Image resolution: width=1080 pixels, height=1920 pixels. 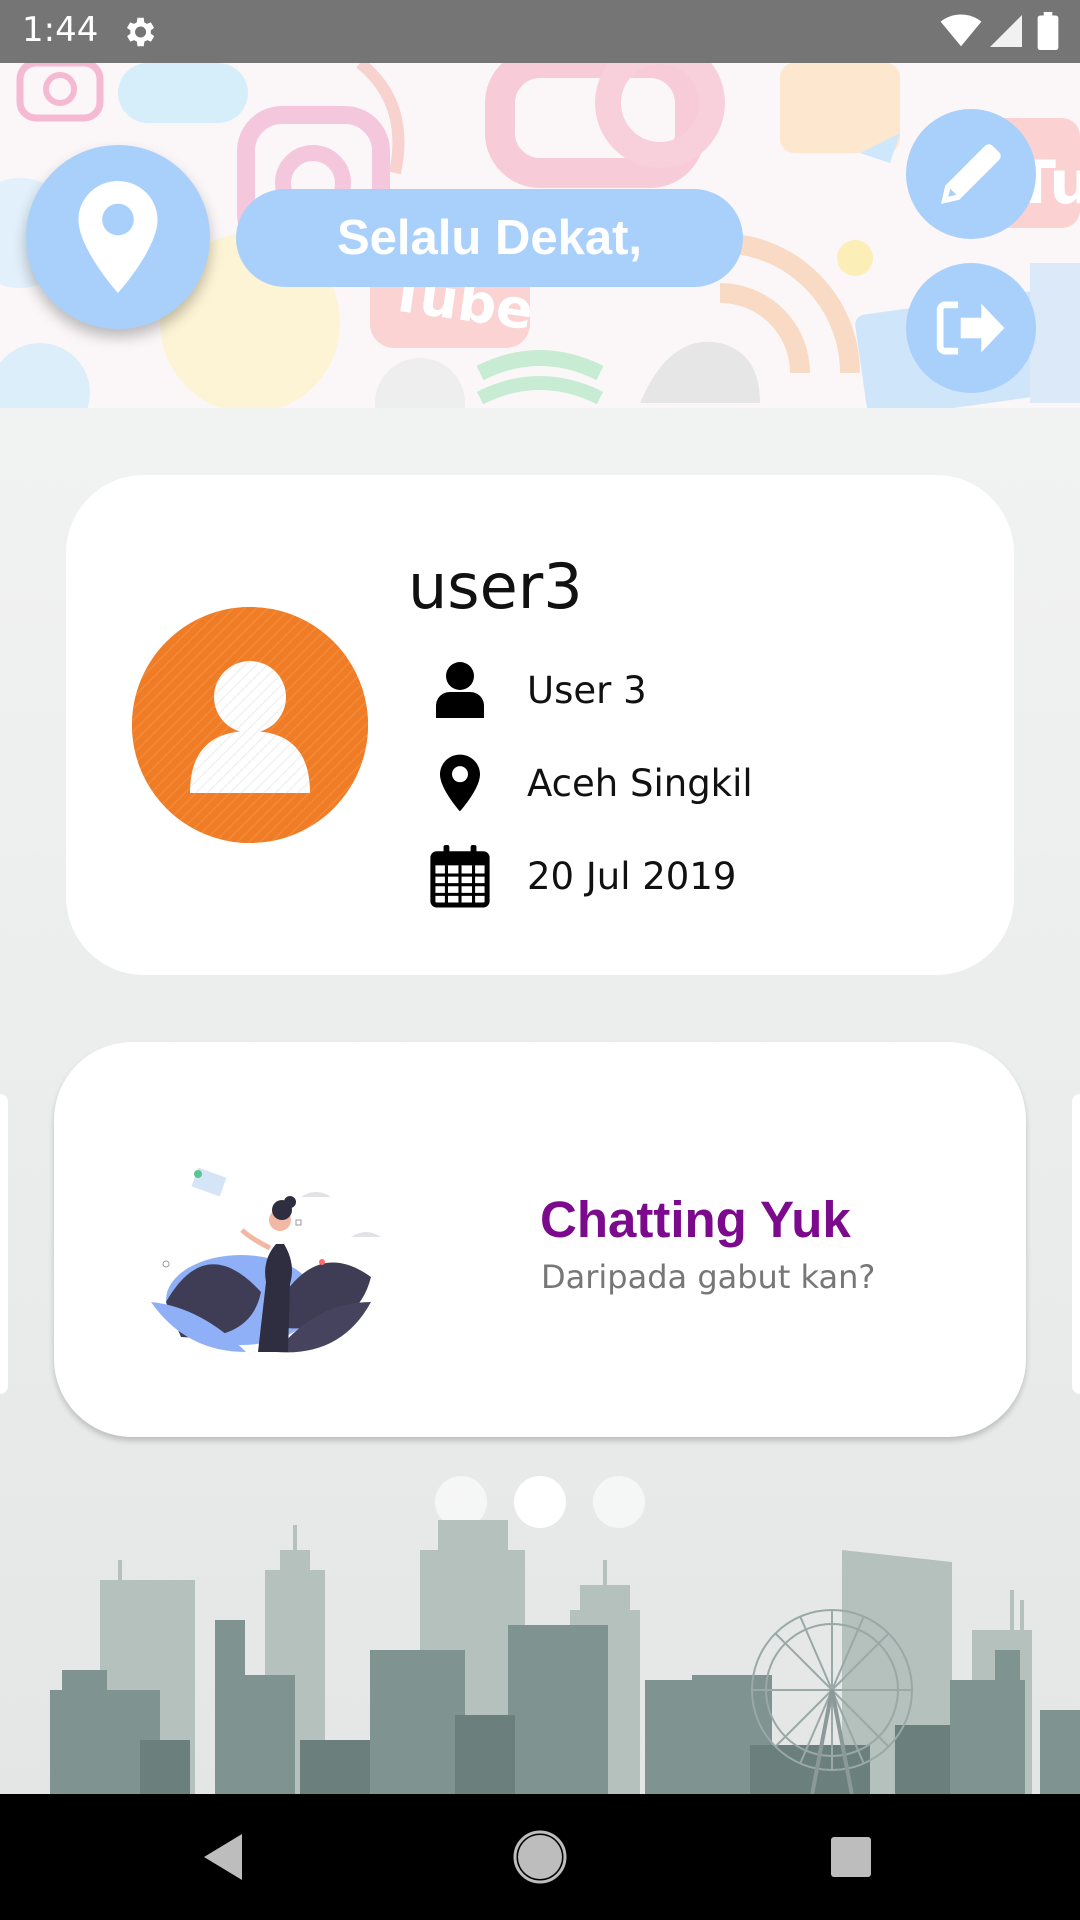 What do you see at coordinates (540, 31) in the screenshot?
I see `status-bar: 1:44` at bounding box center [540, 31].